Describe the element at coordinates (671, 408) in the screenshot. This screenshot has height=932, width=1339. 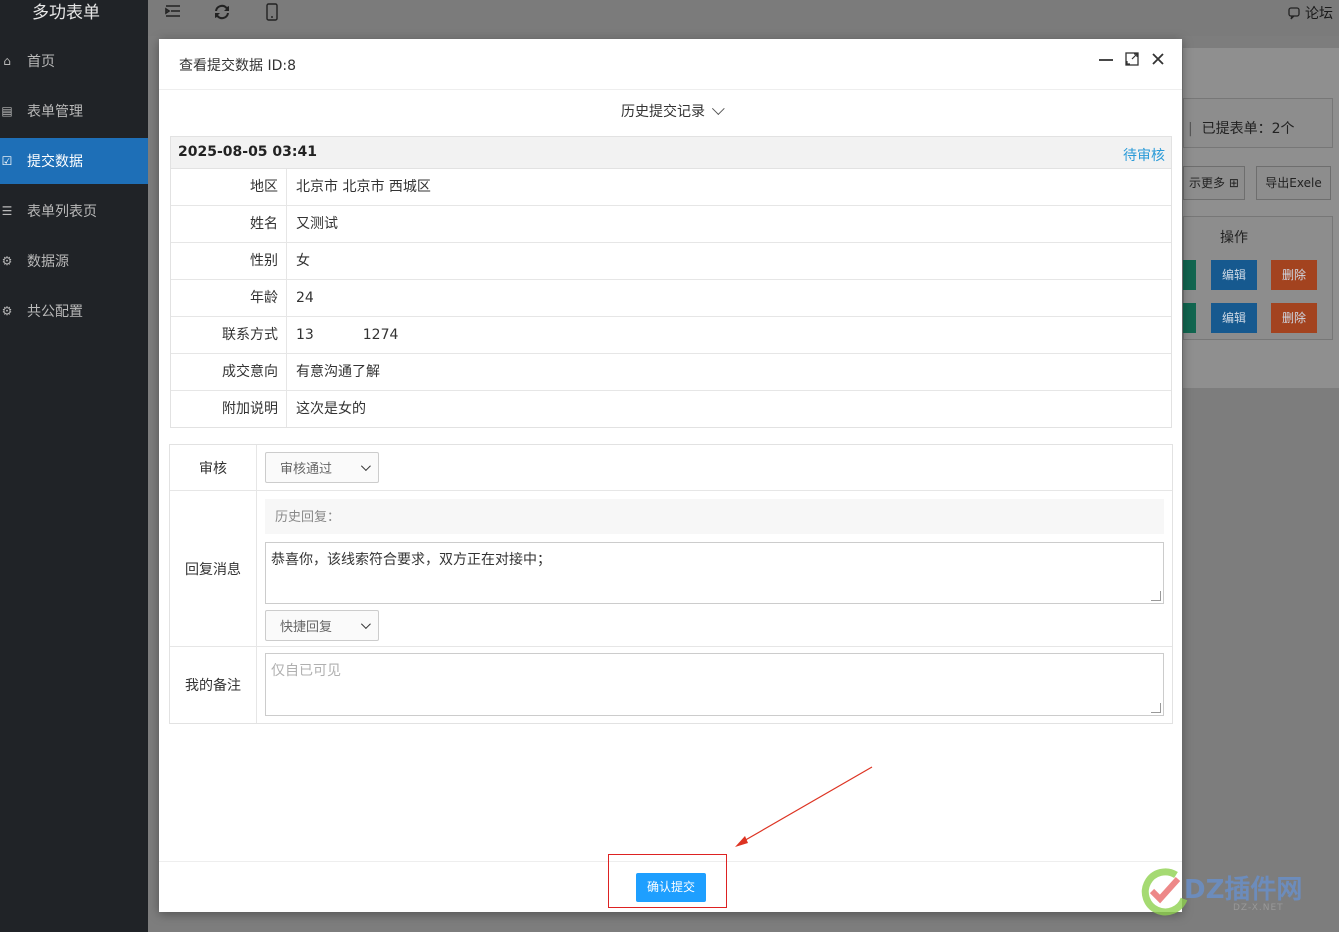
I see `record-row: 附加说明 这次是女的` at that location.